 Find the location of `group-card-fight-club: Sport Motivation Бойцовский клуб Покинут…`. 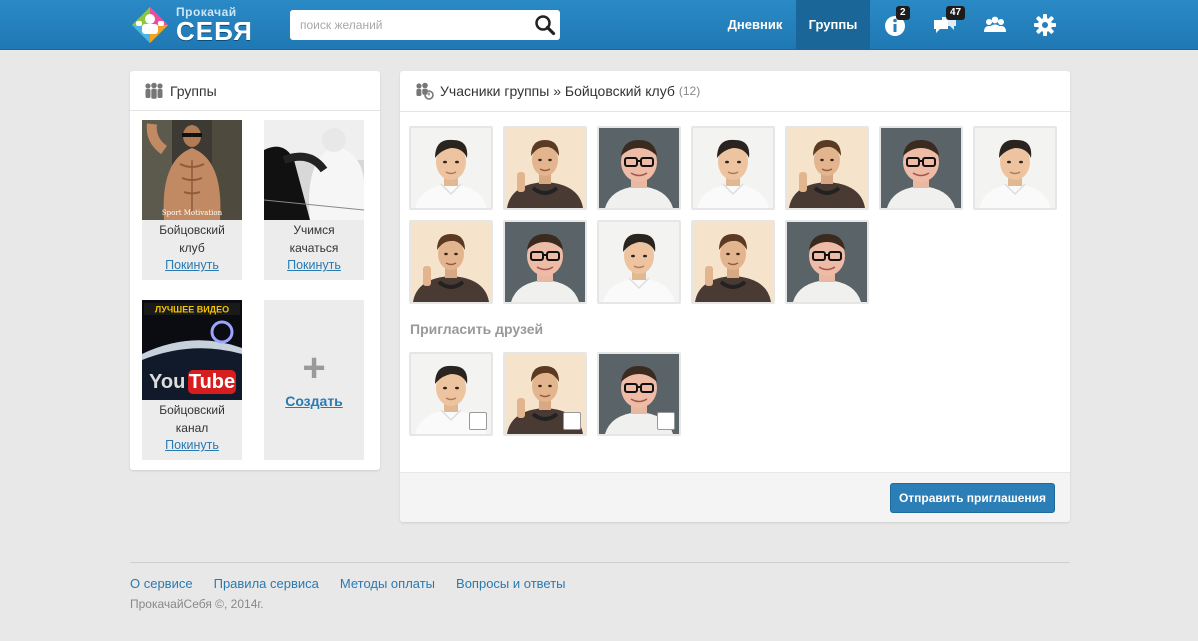

group-card-fight-club: Sport Motivation Бойцовский клуб Покинут… is located at coordinates (192, 200).